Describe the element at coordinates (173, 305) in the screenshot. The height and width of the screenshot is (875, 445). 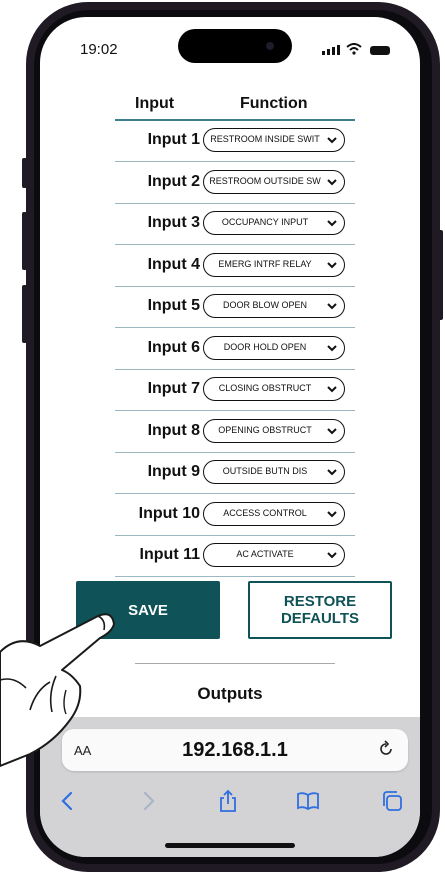
I see `input-label: Input 5` at that location.